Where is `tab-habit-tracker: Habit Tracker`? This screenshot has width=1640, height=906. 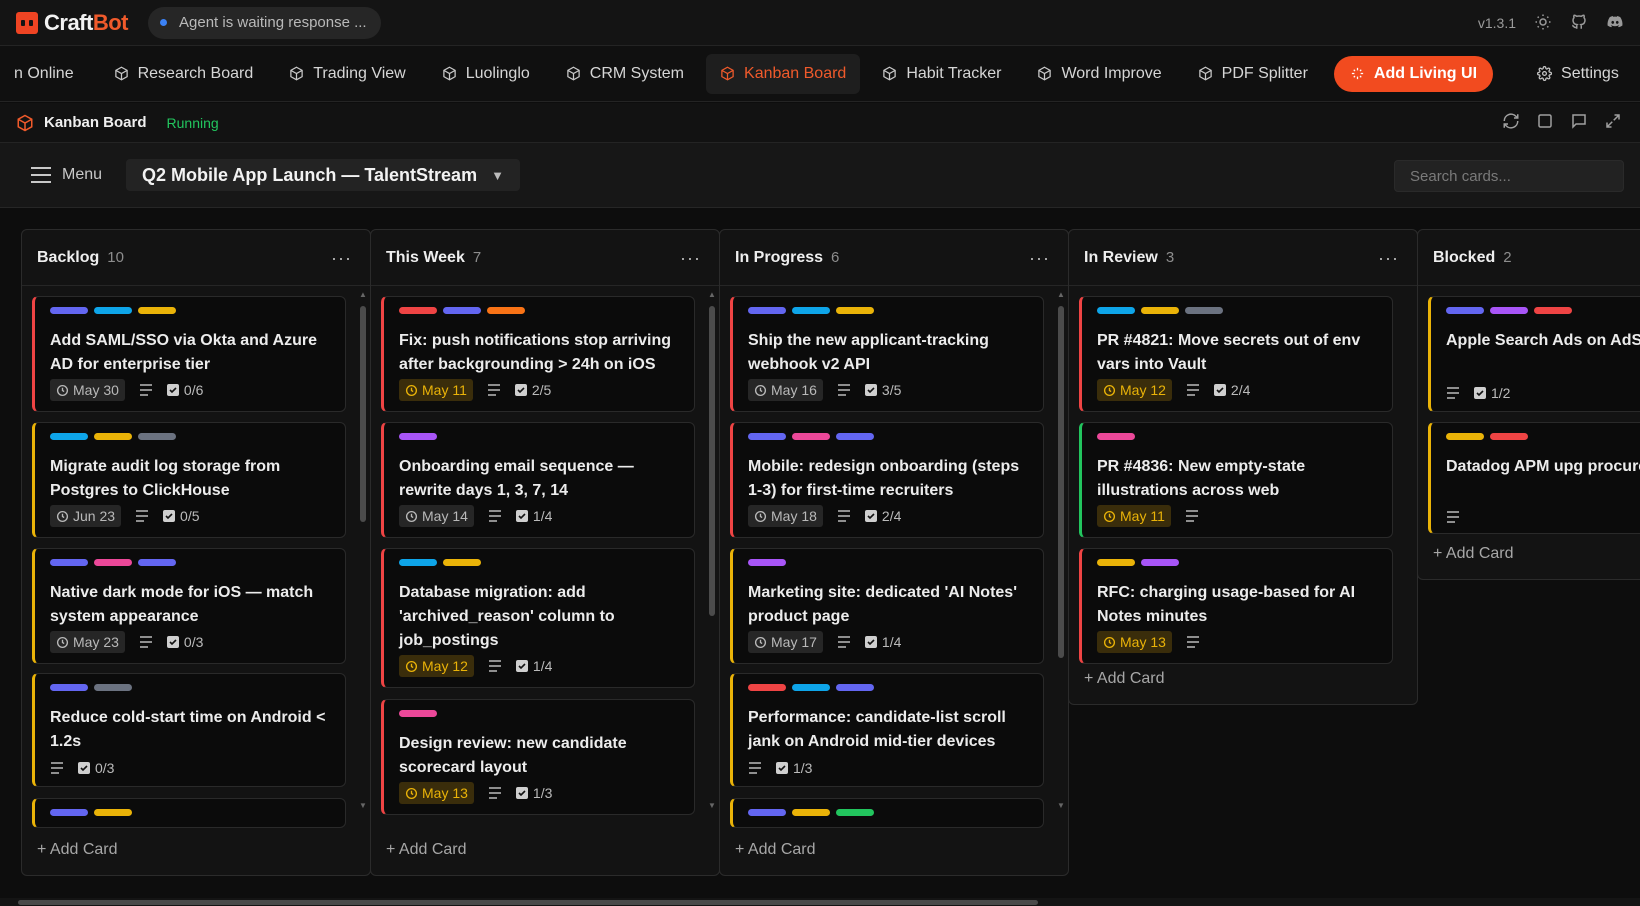 tab-habit-tracker: Habit Tracker is located at coordinates (941, 74).